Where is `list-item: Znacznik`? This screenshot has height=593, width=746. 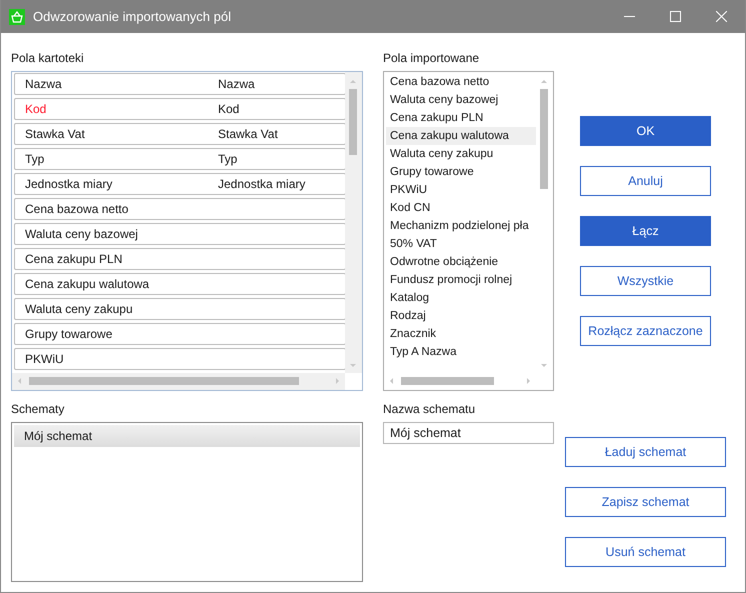 list-item: Znacznik is located at coordinates (462, 334).